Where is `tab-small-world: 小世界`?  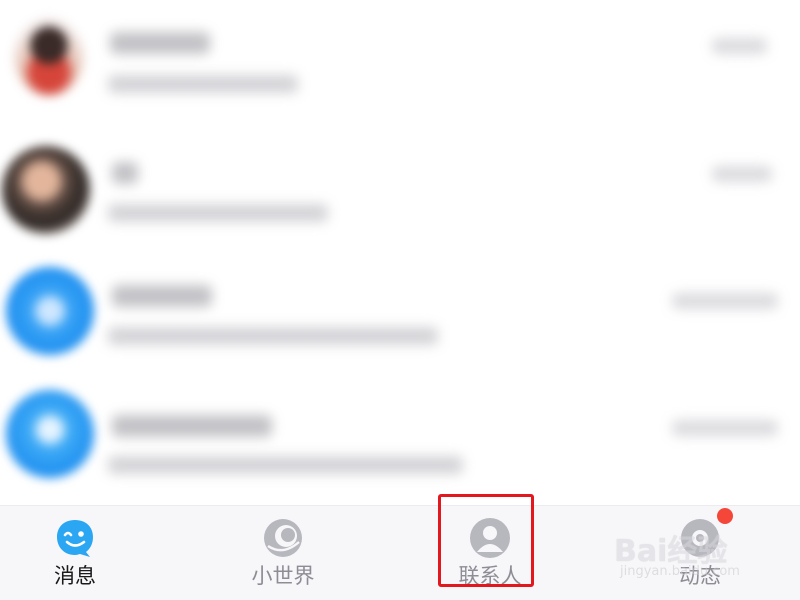 tab-small-world: 小世界 is located at coordinates (283, 553).